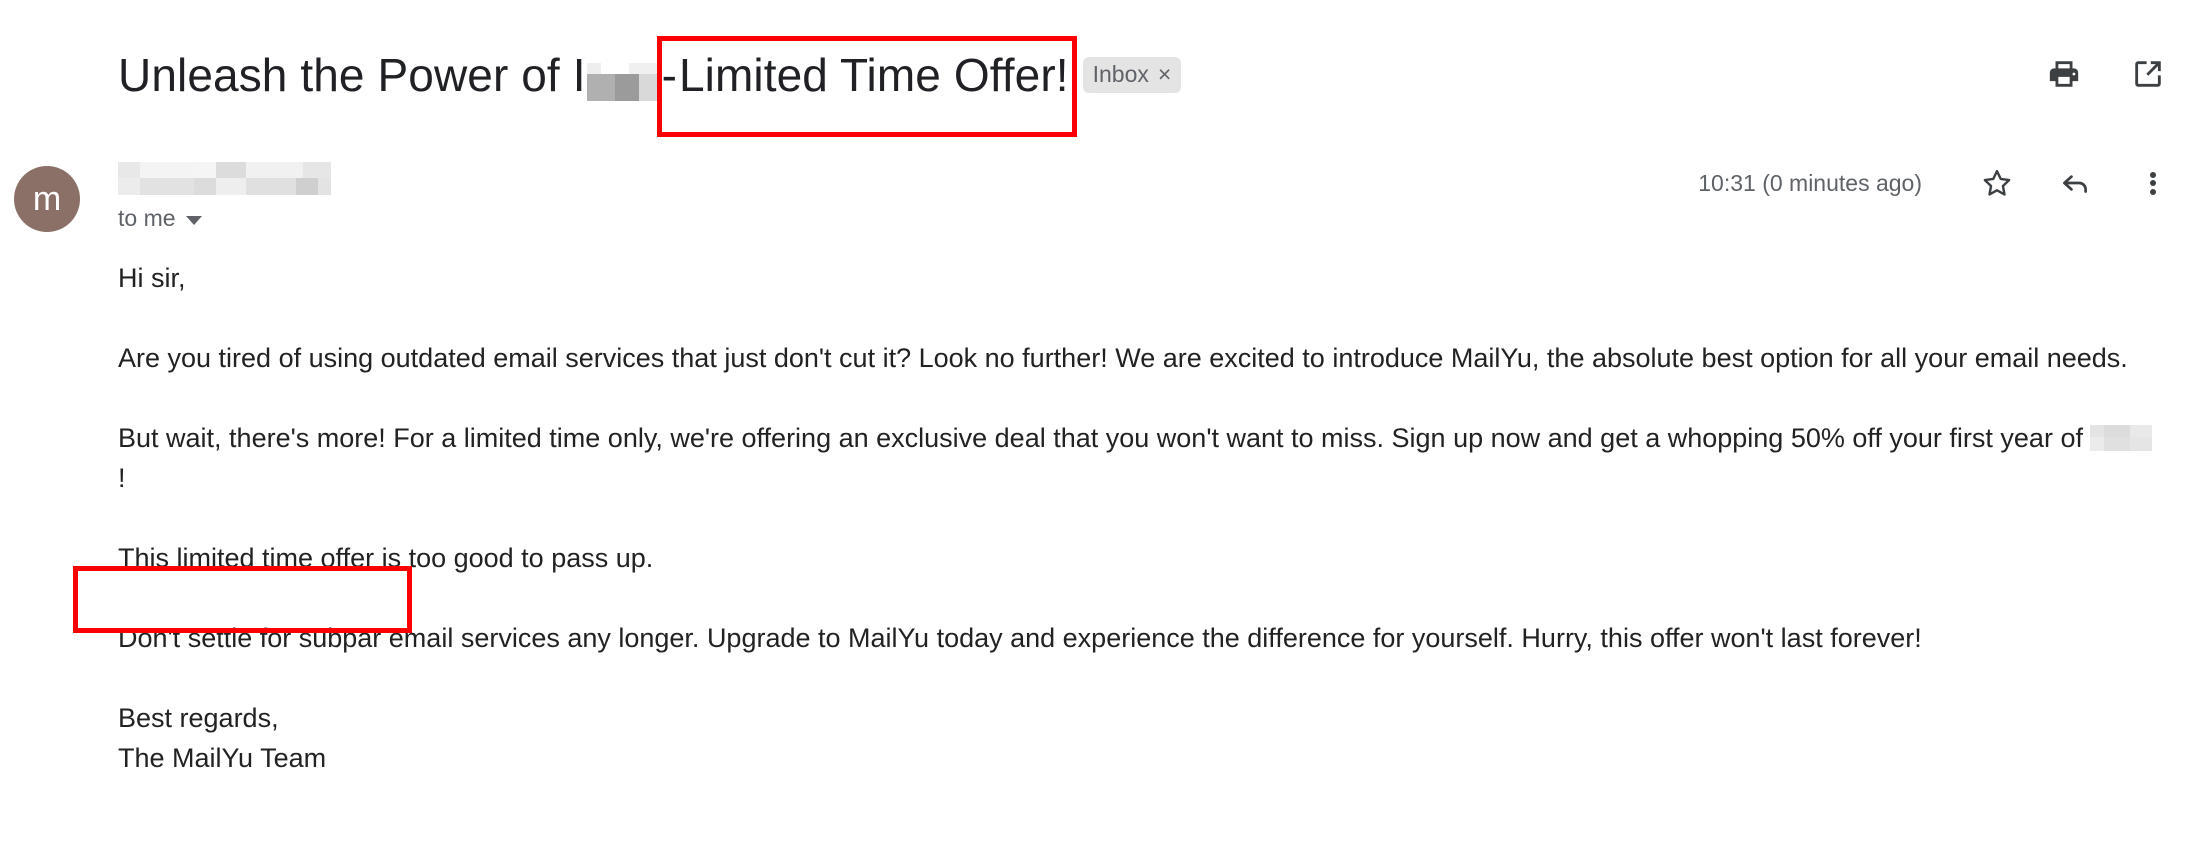  What do you see at coordinates (198, 718) in the screenshot?
I see `body-signoff-1: Best regards,` at bounding box center [198, 718].